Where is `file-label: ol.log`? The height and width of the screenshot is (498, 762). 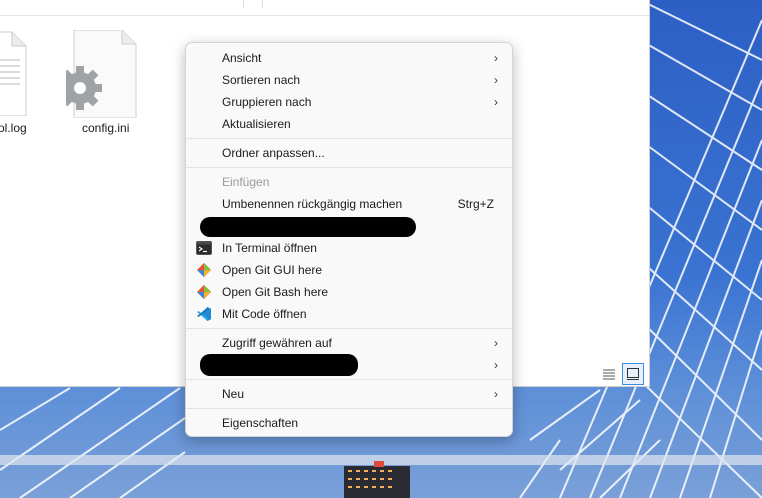 file-label: ol.log is located at coordinates (13, 128).